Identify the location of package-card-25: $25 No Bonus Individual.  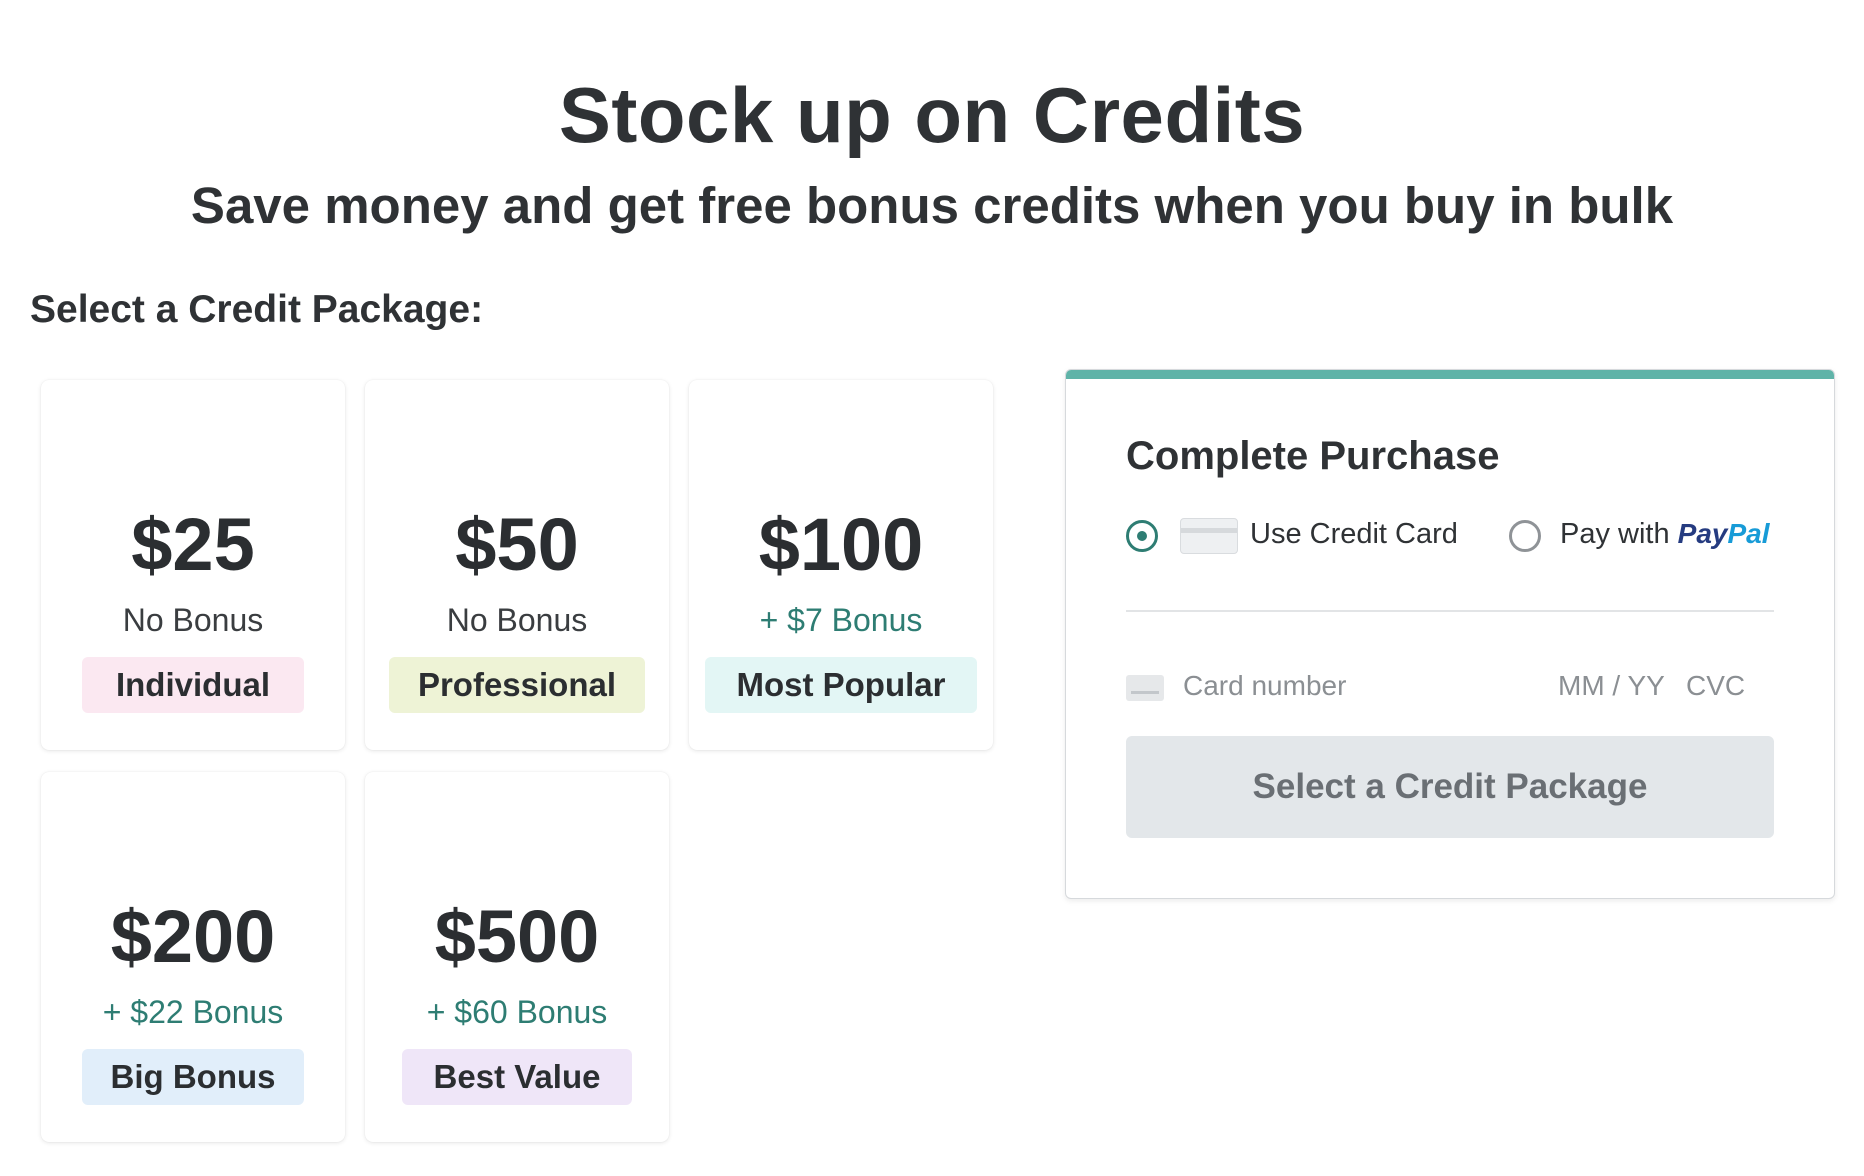
(193, 565).